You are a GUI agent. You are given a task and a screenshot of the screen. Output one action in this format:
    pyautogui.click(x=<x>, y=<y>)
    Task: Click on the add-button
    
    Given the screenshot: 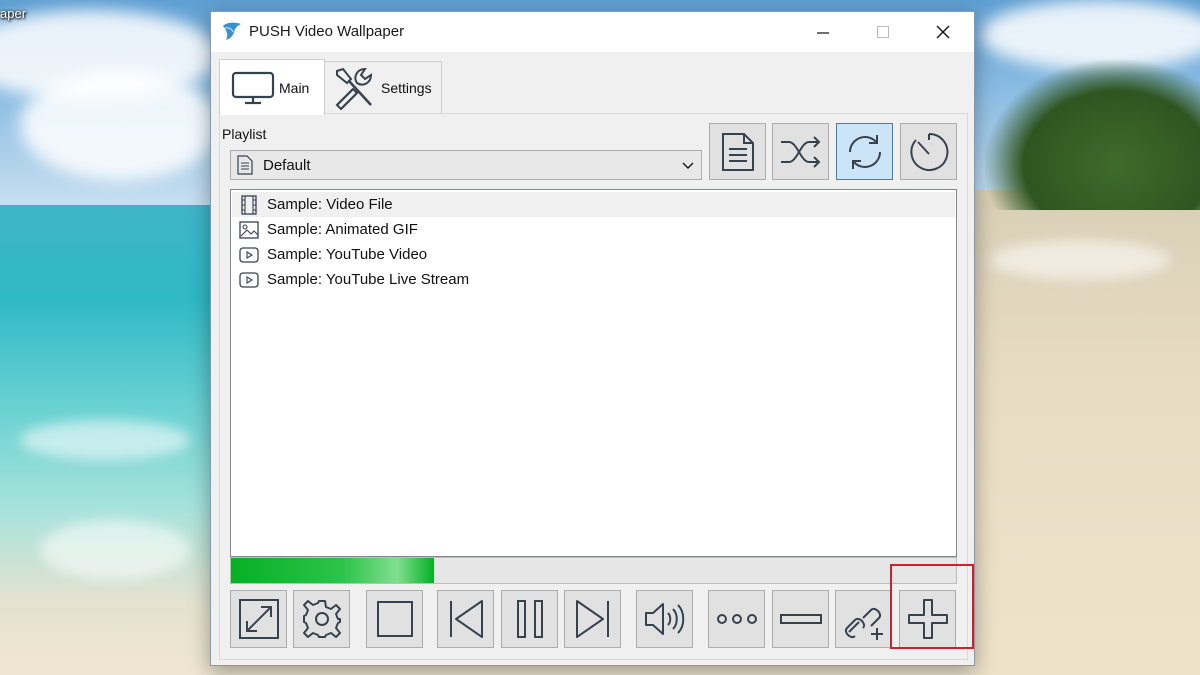 What is the action you would take?
    pyautogui.click(x=927, y=619)
    